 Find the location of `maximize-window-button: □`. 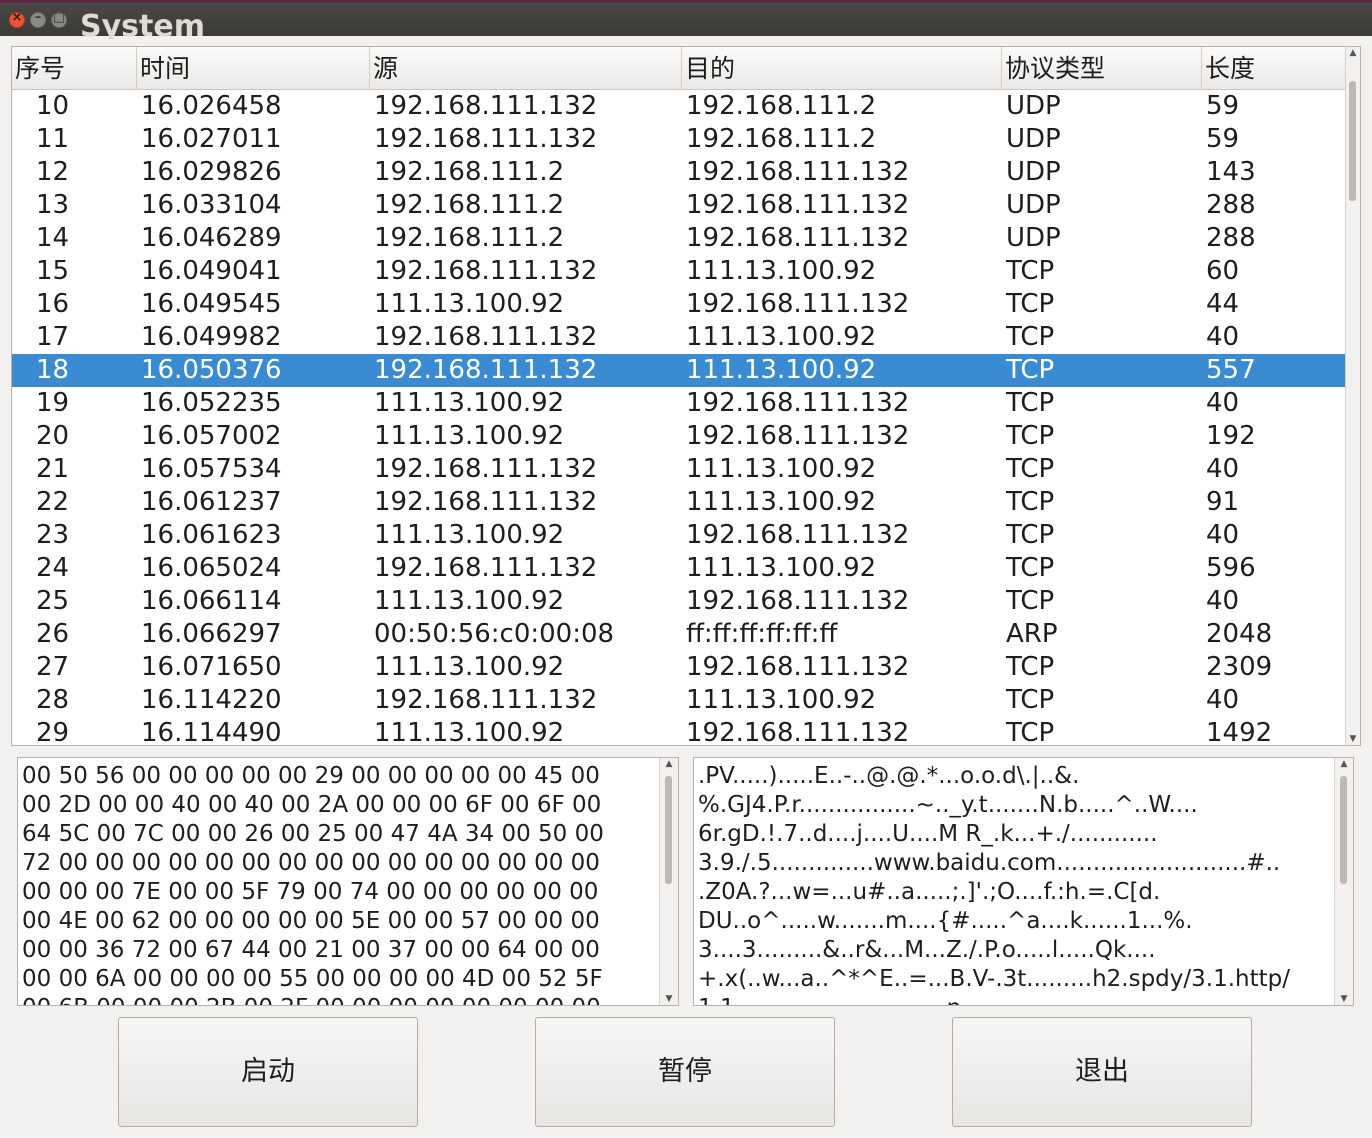

maximize-window-button: □ is located at coordinates (59, 19).